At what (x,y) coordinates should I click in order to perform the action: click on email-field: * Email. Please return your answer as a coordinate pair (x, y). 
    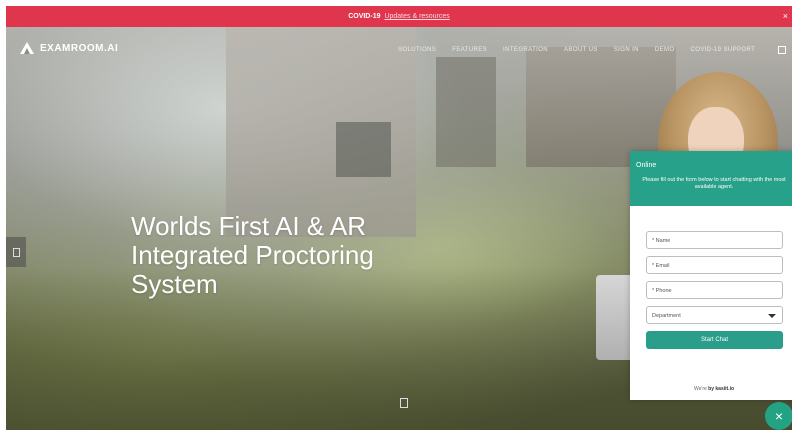
    Looking at the image, I should click on (714, 265).